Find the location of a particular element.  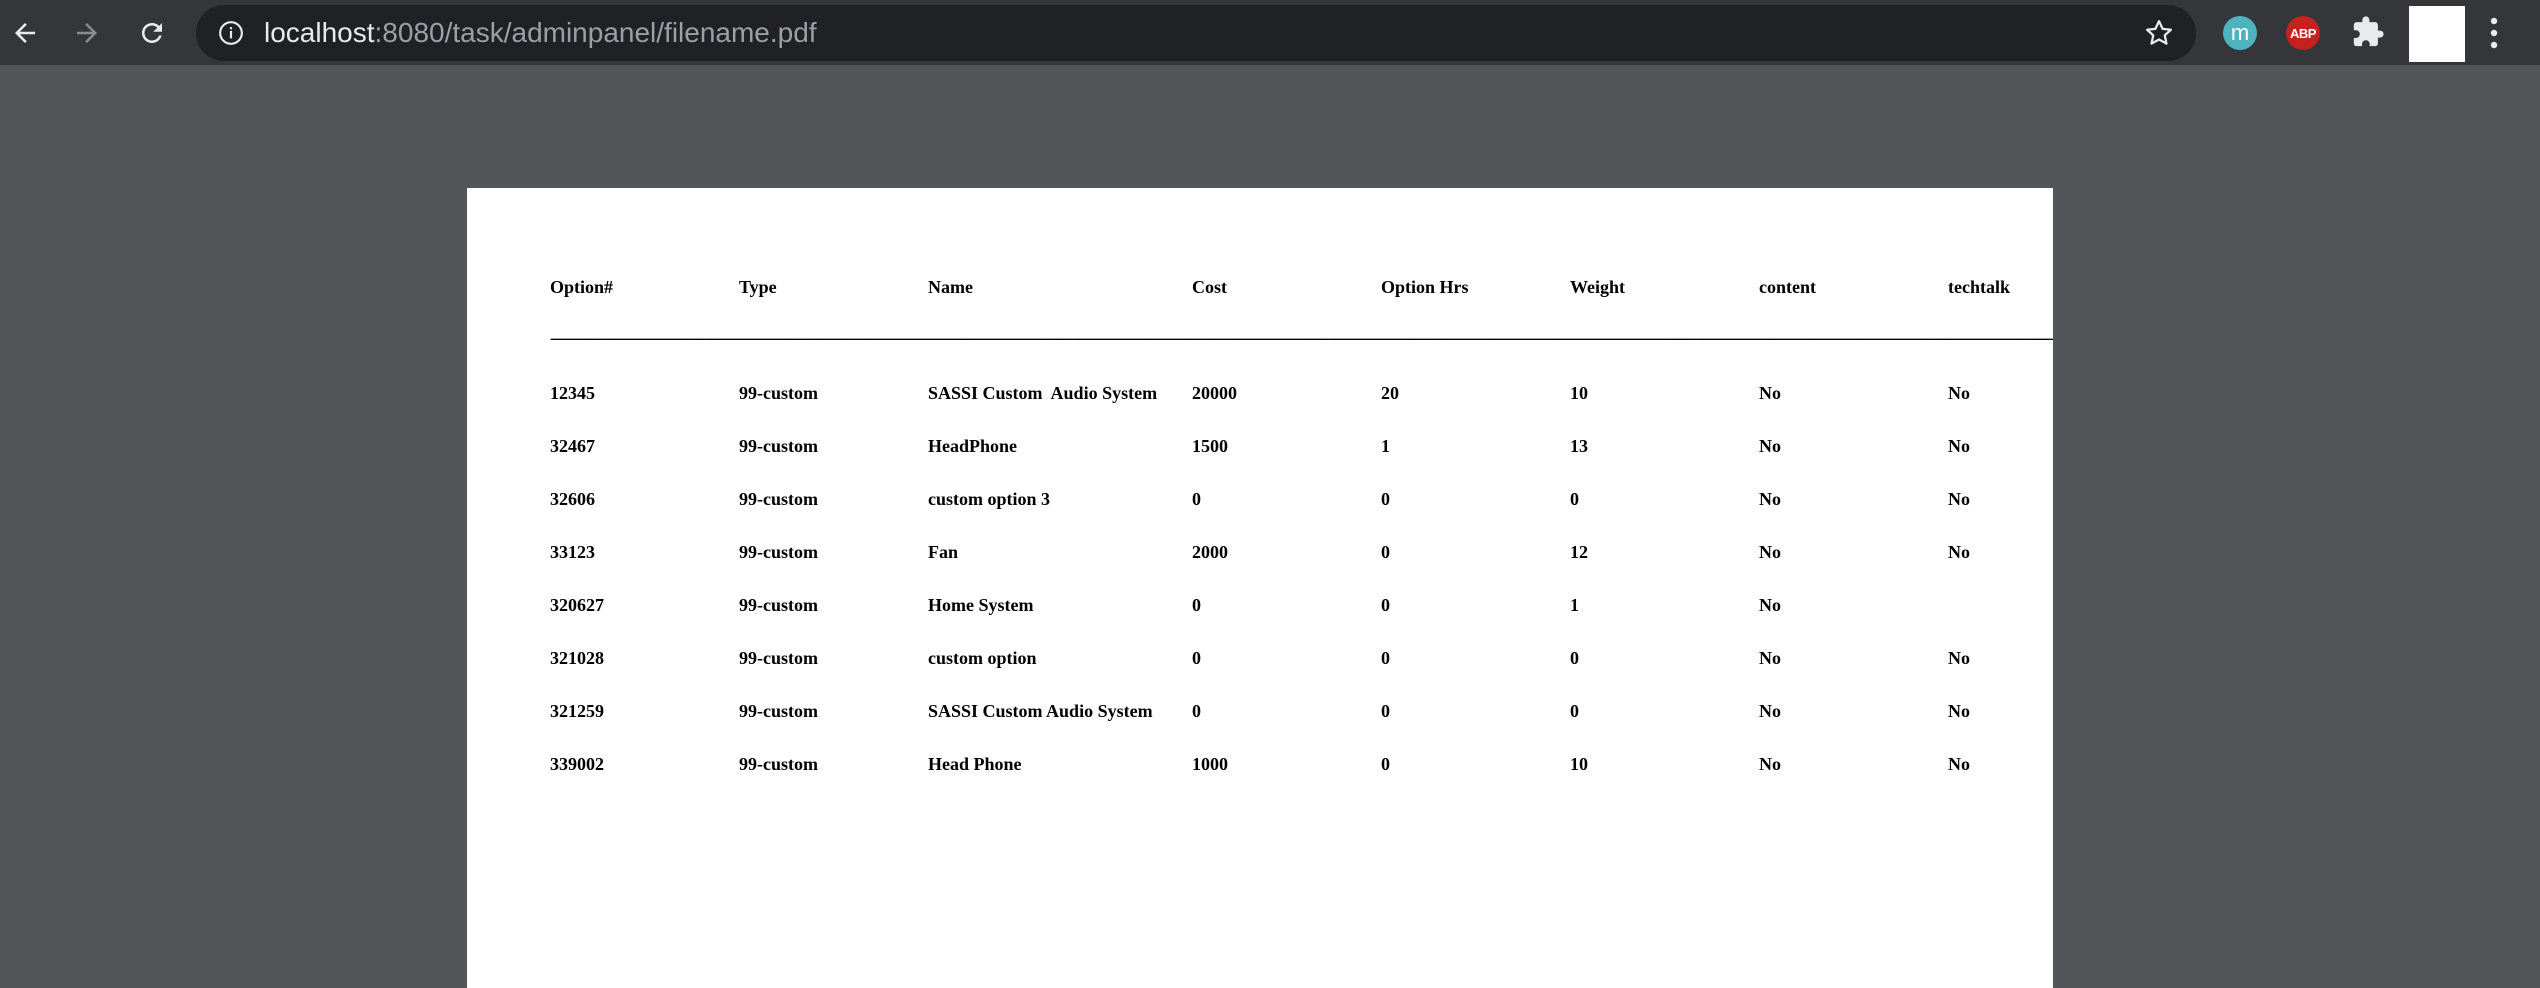

column-header-content: content is located at coordinates (1787, 287).